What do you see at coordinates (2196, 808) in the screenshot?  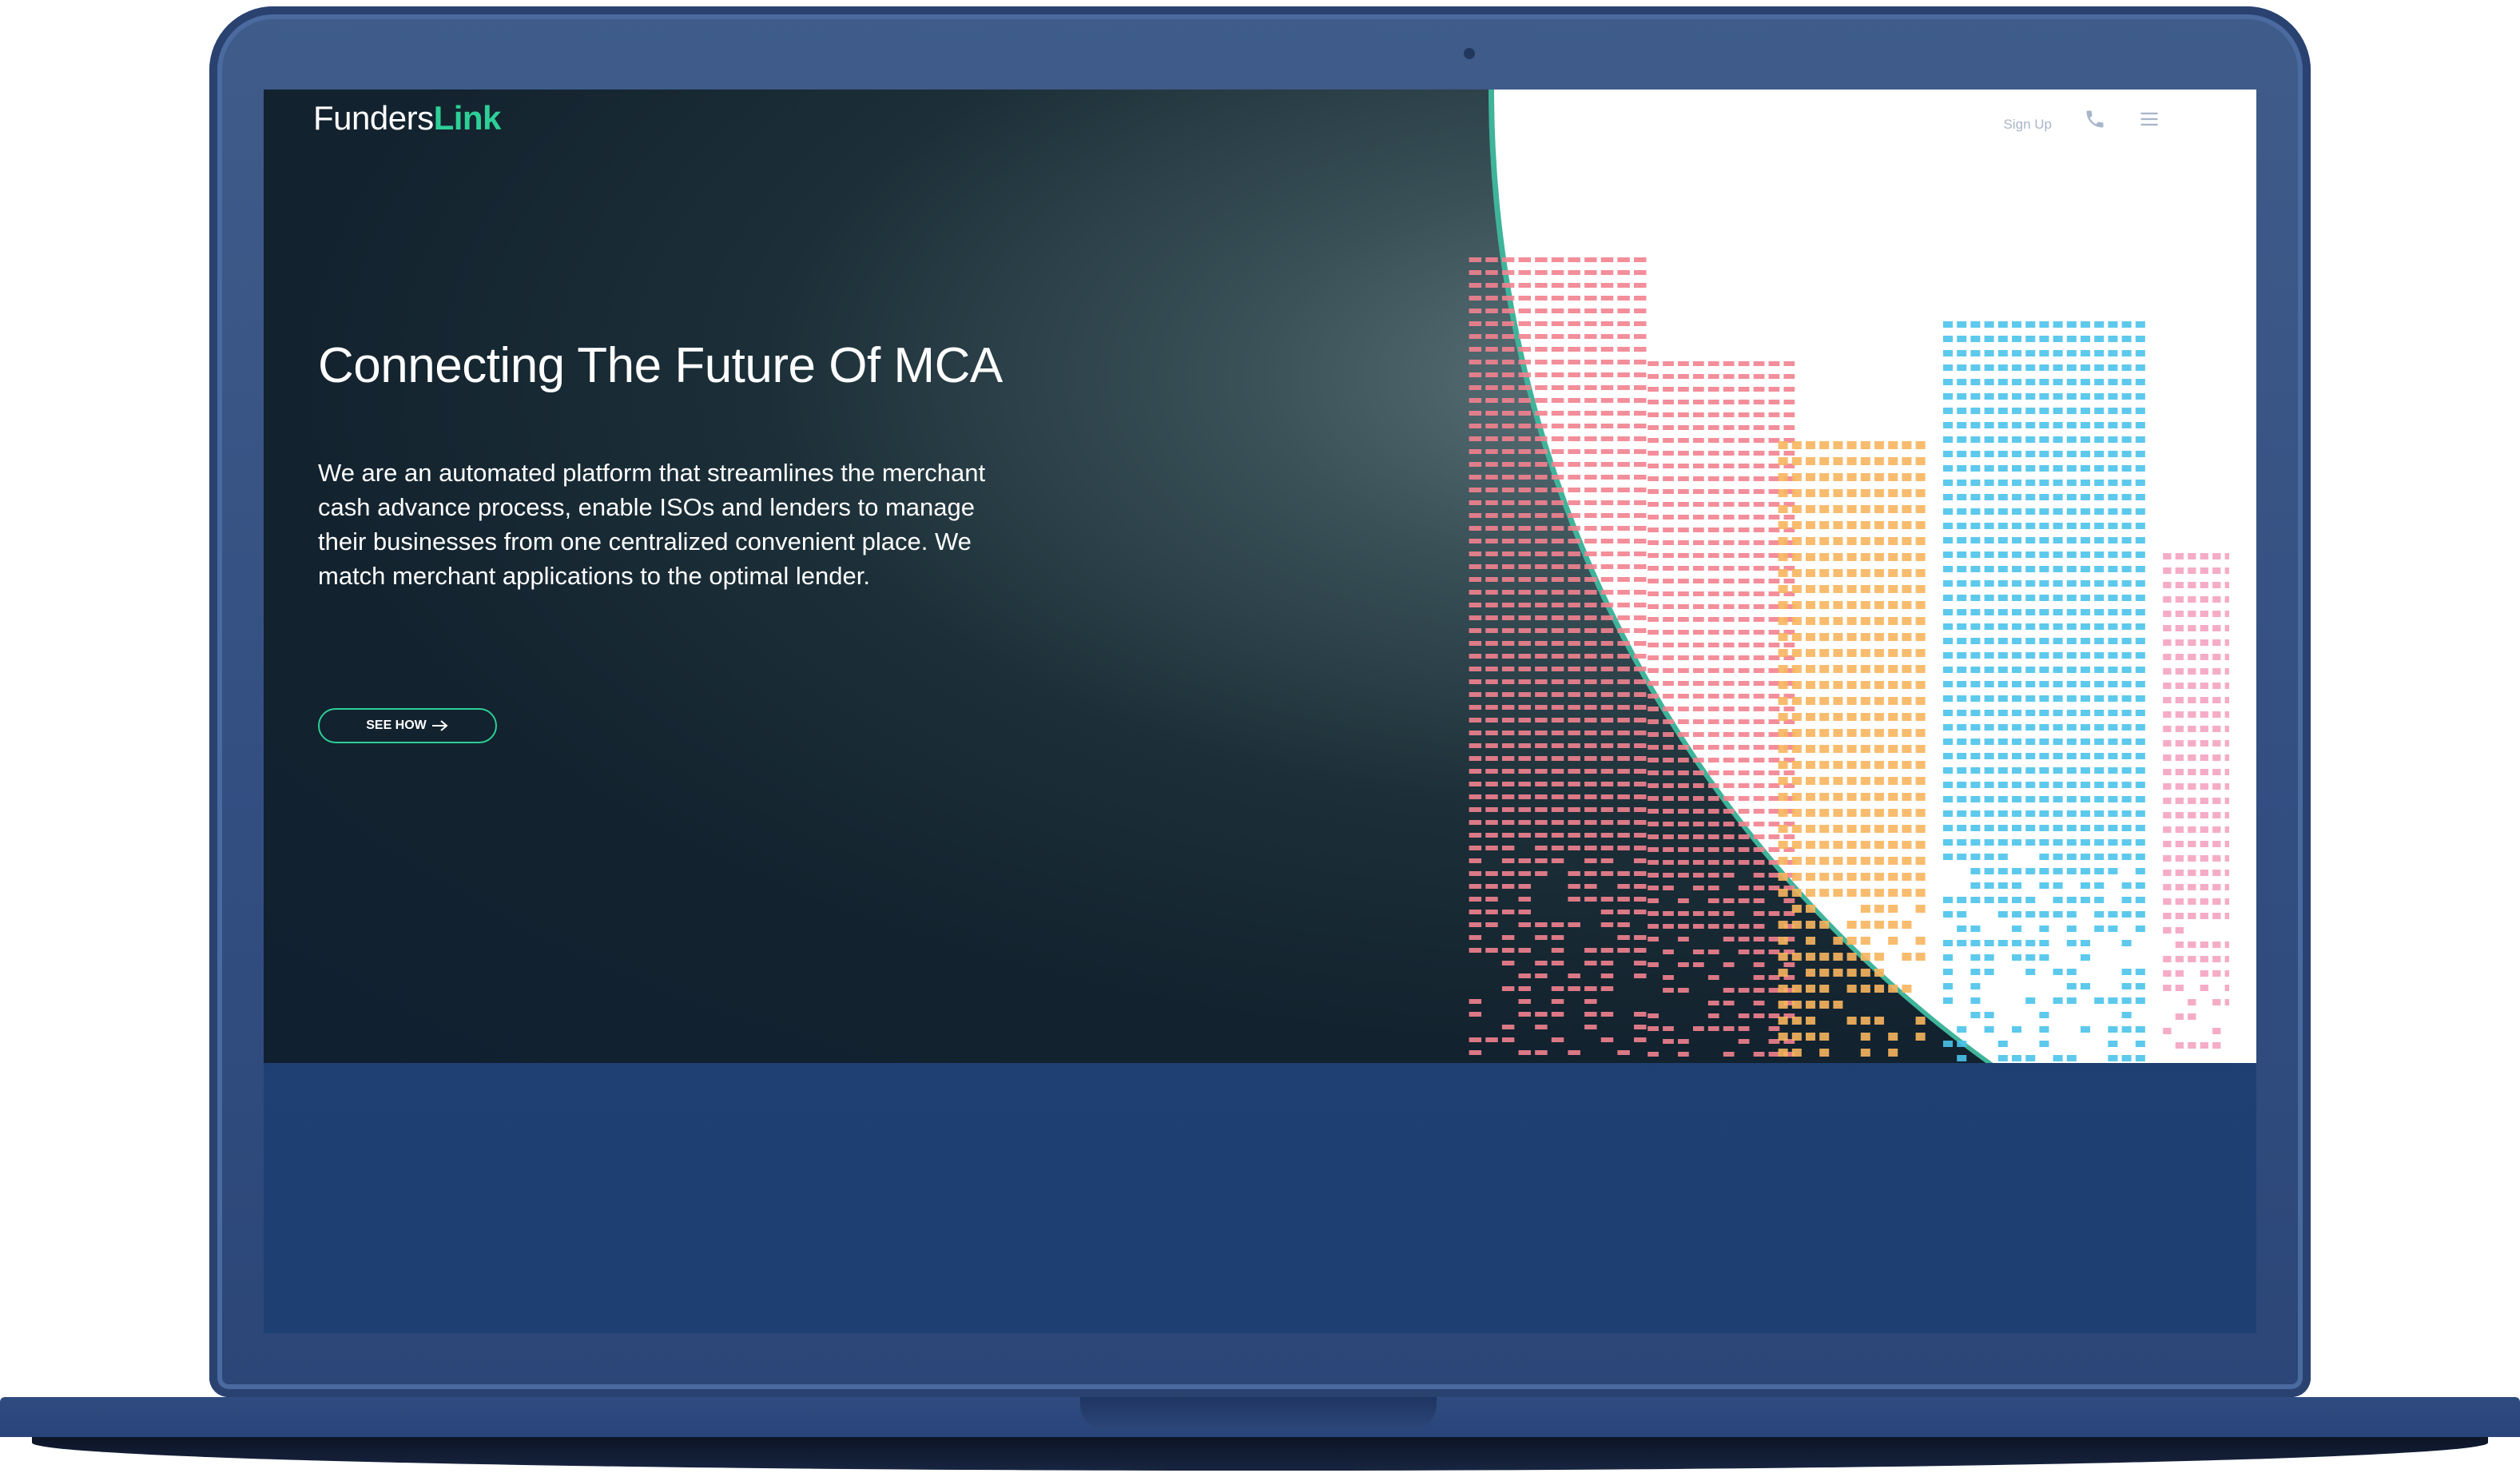 I see `building-rose` at bounding box center [2196, 808].